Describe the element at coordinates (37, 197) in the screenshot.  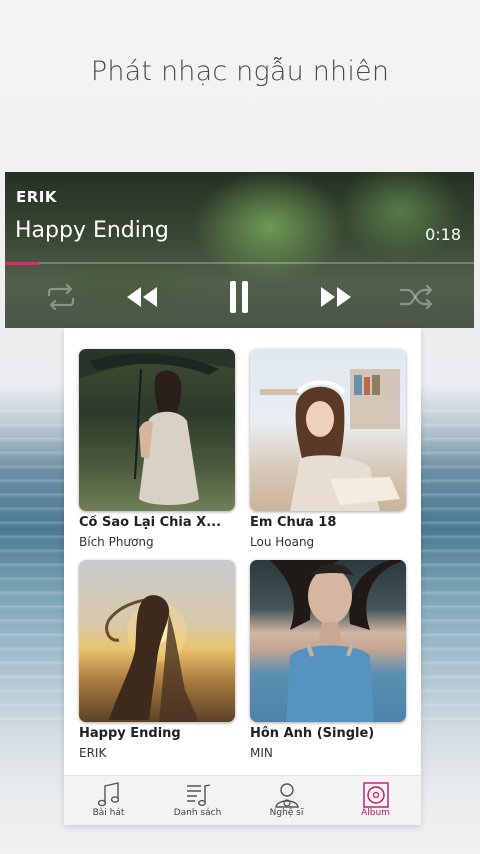
I see `now-playing-artist: ERIK` at that location.